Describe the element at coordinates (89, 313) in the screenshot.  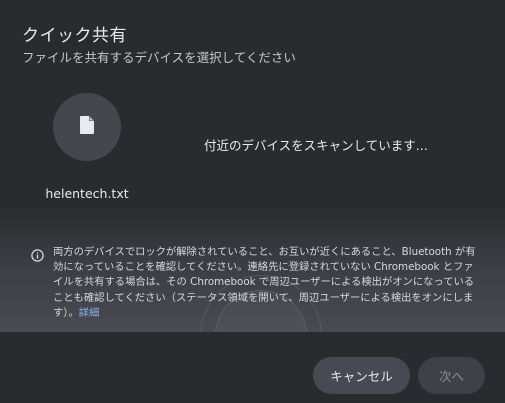
I see `learn-more-link: 詳細` at that location.